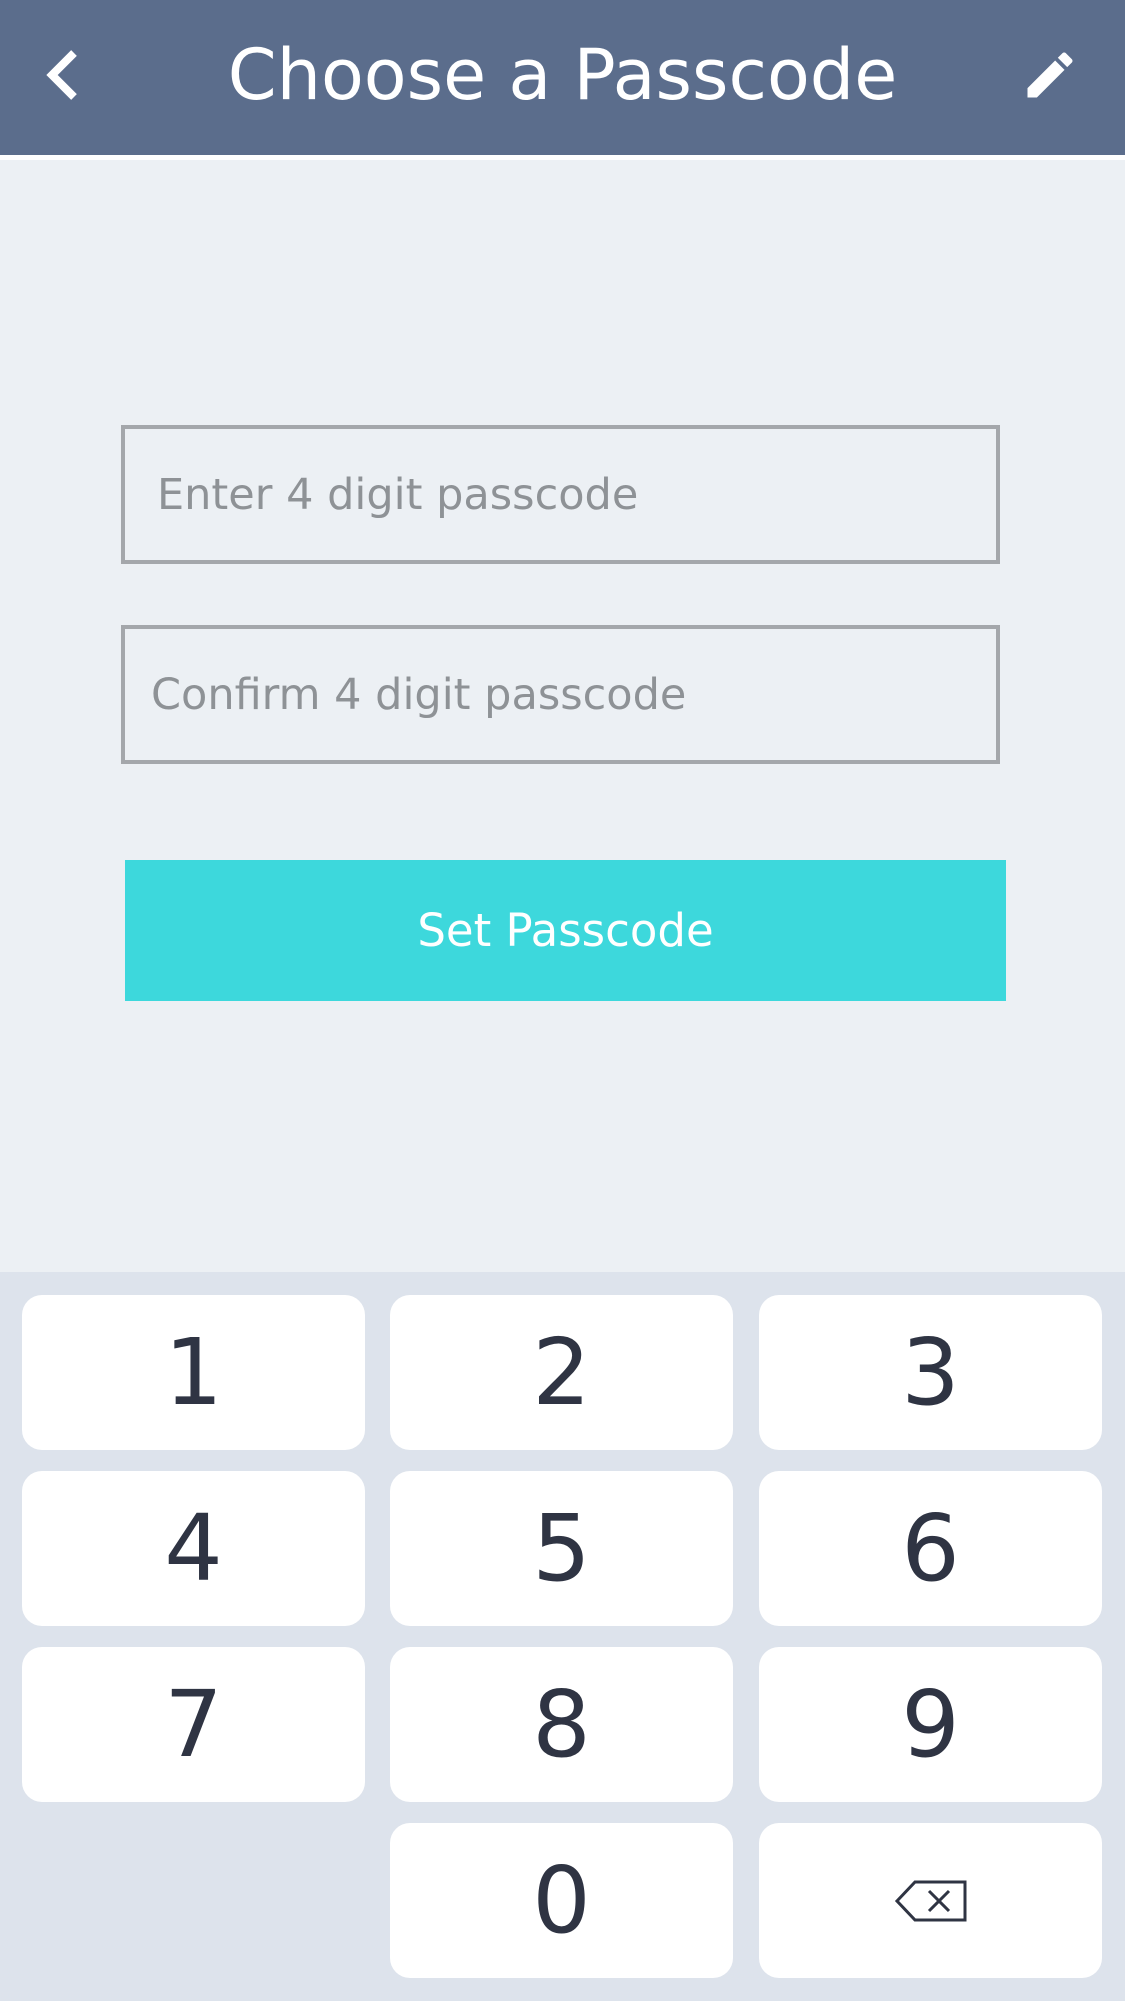 The image size is (1125, 2001). Describe the element at coordinates (561, 1900) in the screenshot. I see `key-0: 0` at that location.